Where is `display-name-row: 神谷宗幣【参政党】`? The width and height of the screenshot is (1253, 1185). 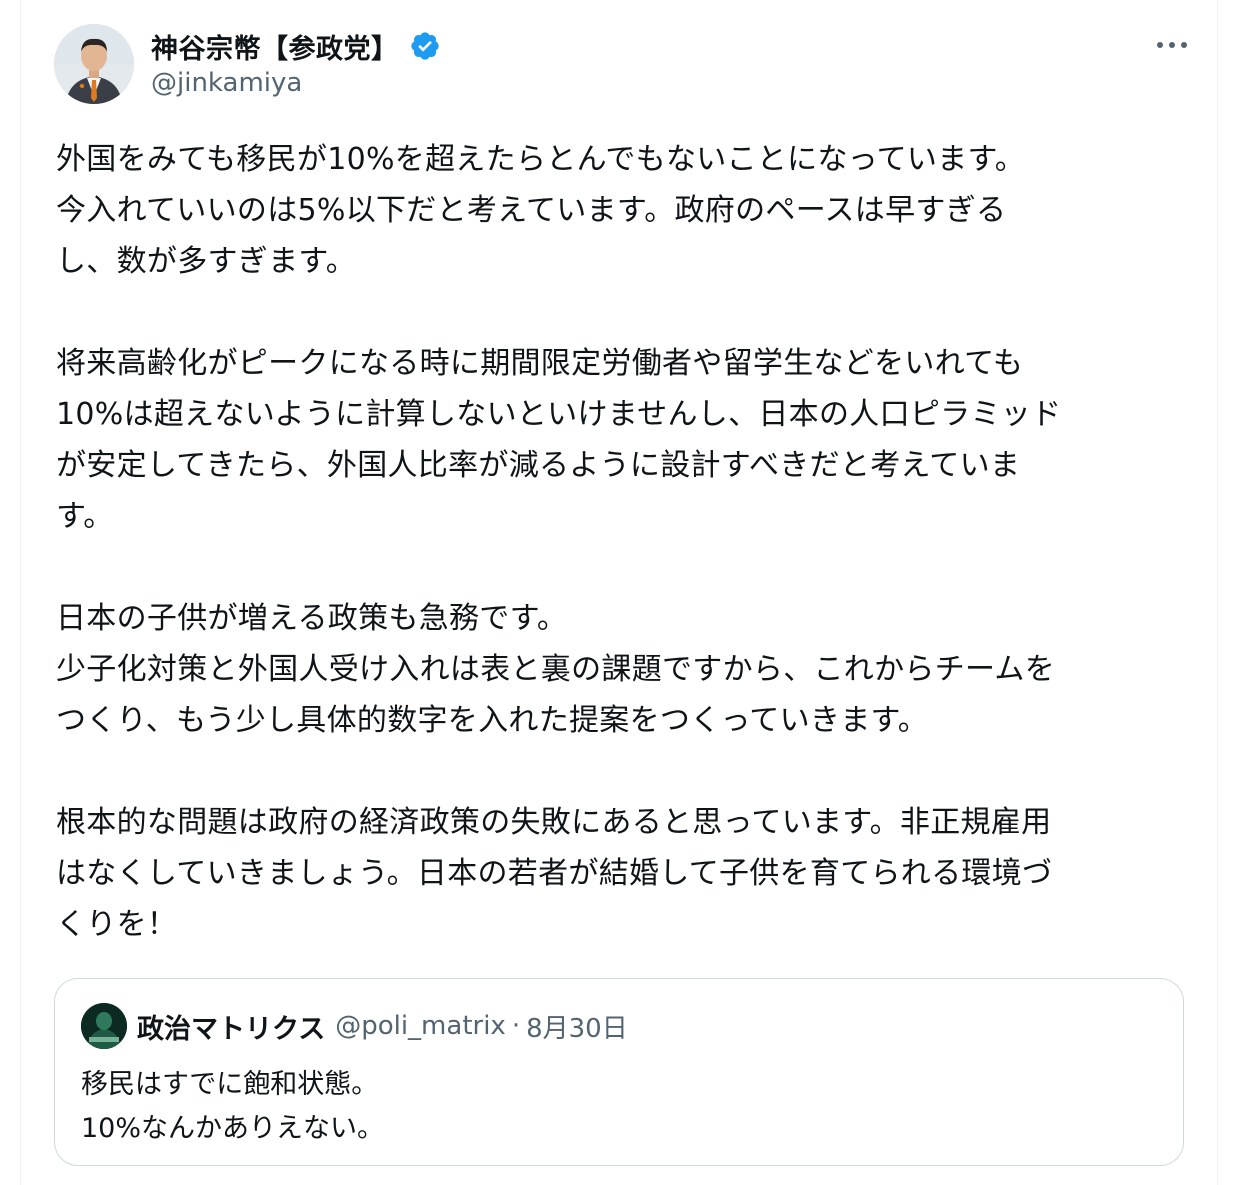 display-name-row: 神谷宗幣【参政党】 is located at coordinates (296, 46).